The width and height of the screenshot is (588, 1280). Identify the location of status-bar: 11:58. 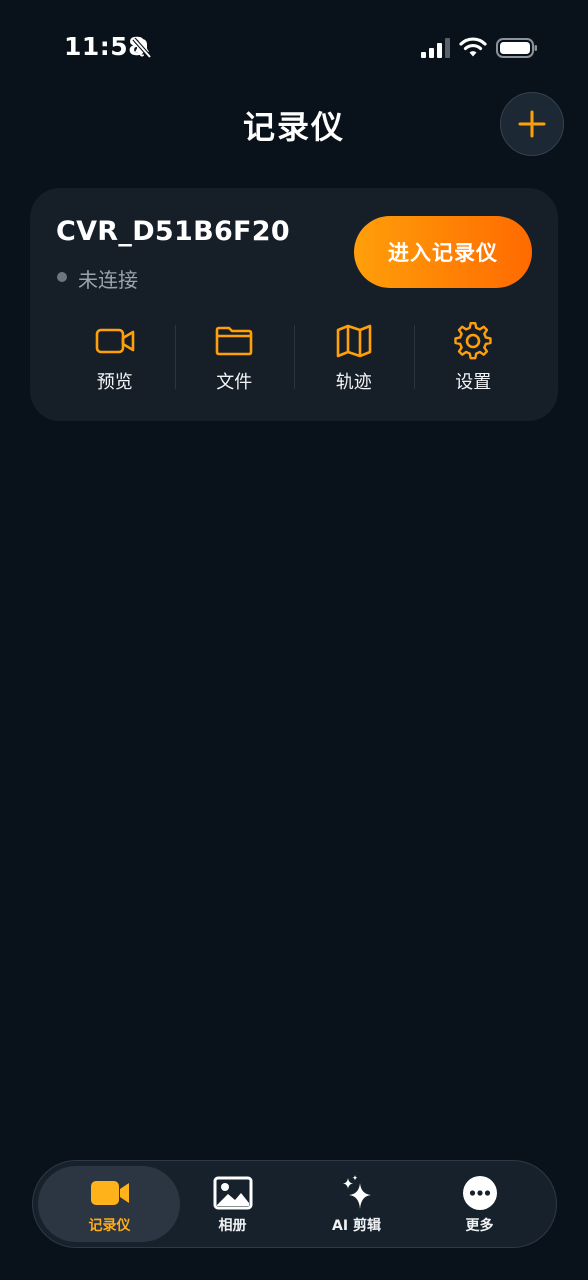
(294, 48).